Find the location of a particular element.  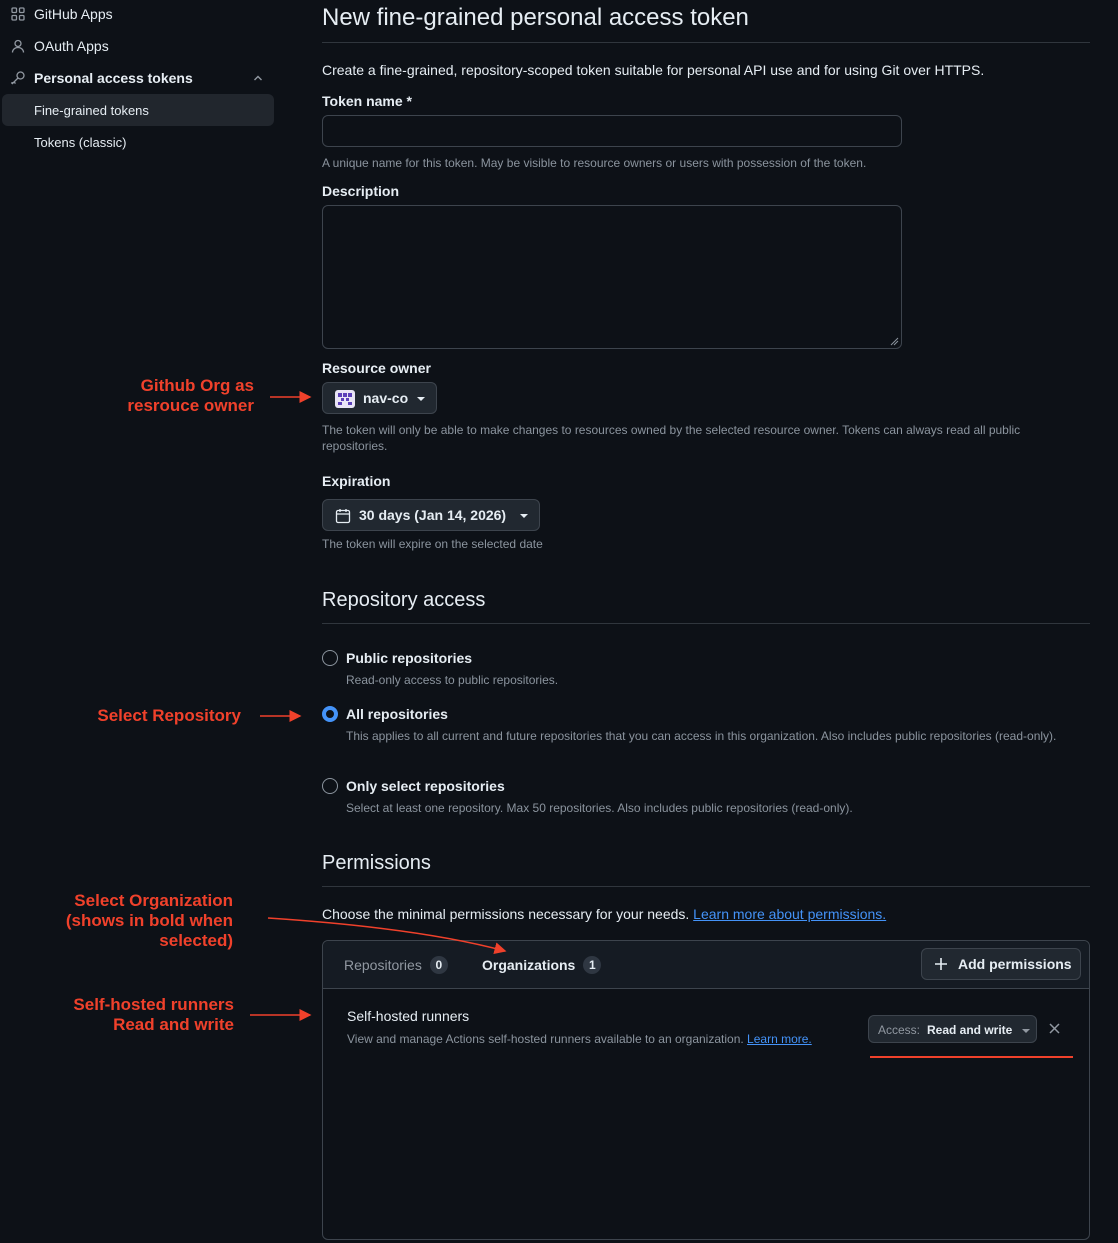

sidebar-item-label: OAuth Apps is located at coordinates (71, 46).